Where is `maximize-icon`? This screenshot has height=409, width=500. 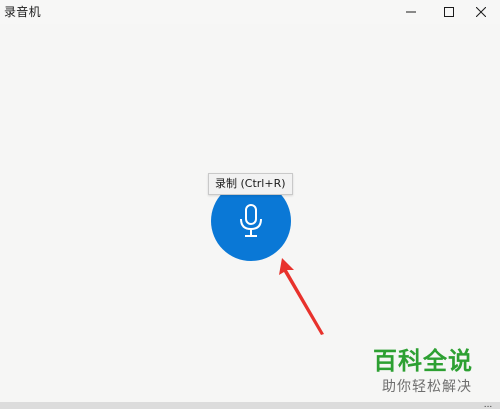 maximize-icon is located at coordinates (449, 12).